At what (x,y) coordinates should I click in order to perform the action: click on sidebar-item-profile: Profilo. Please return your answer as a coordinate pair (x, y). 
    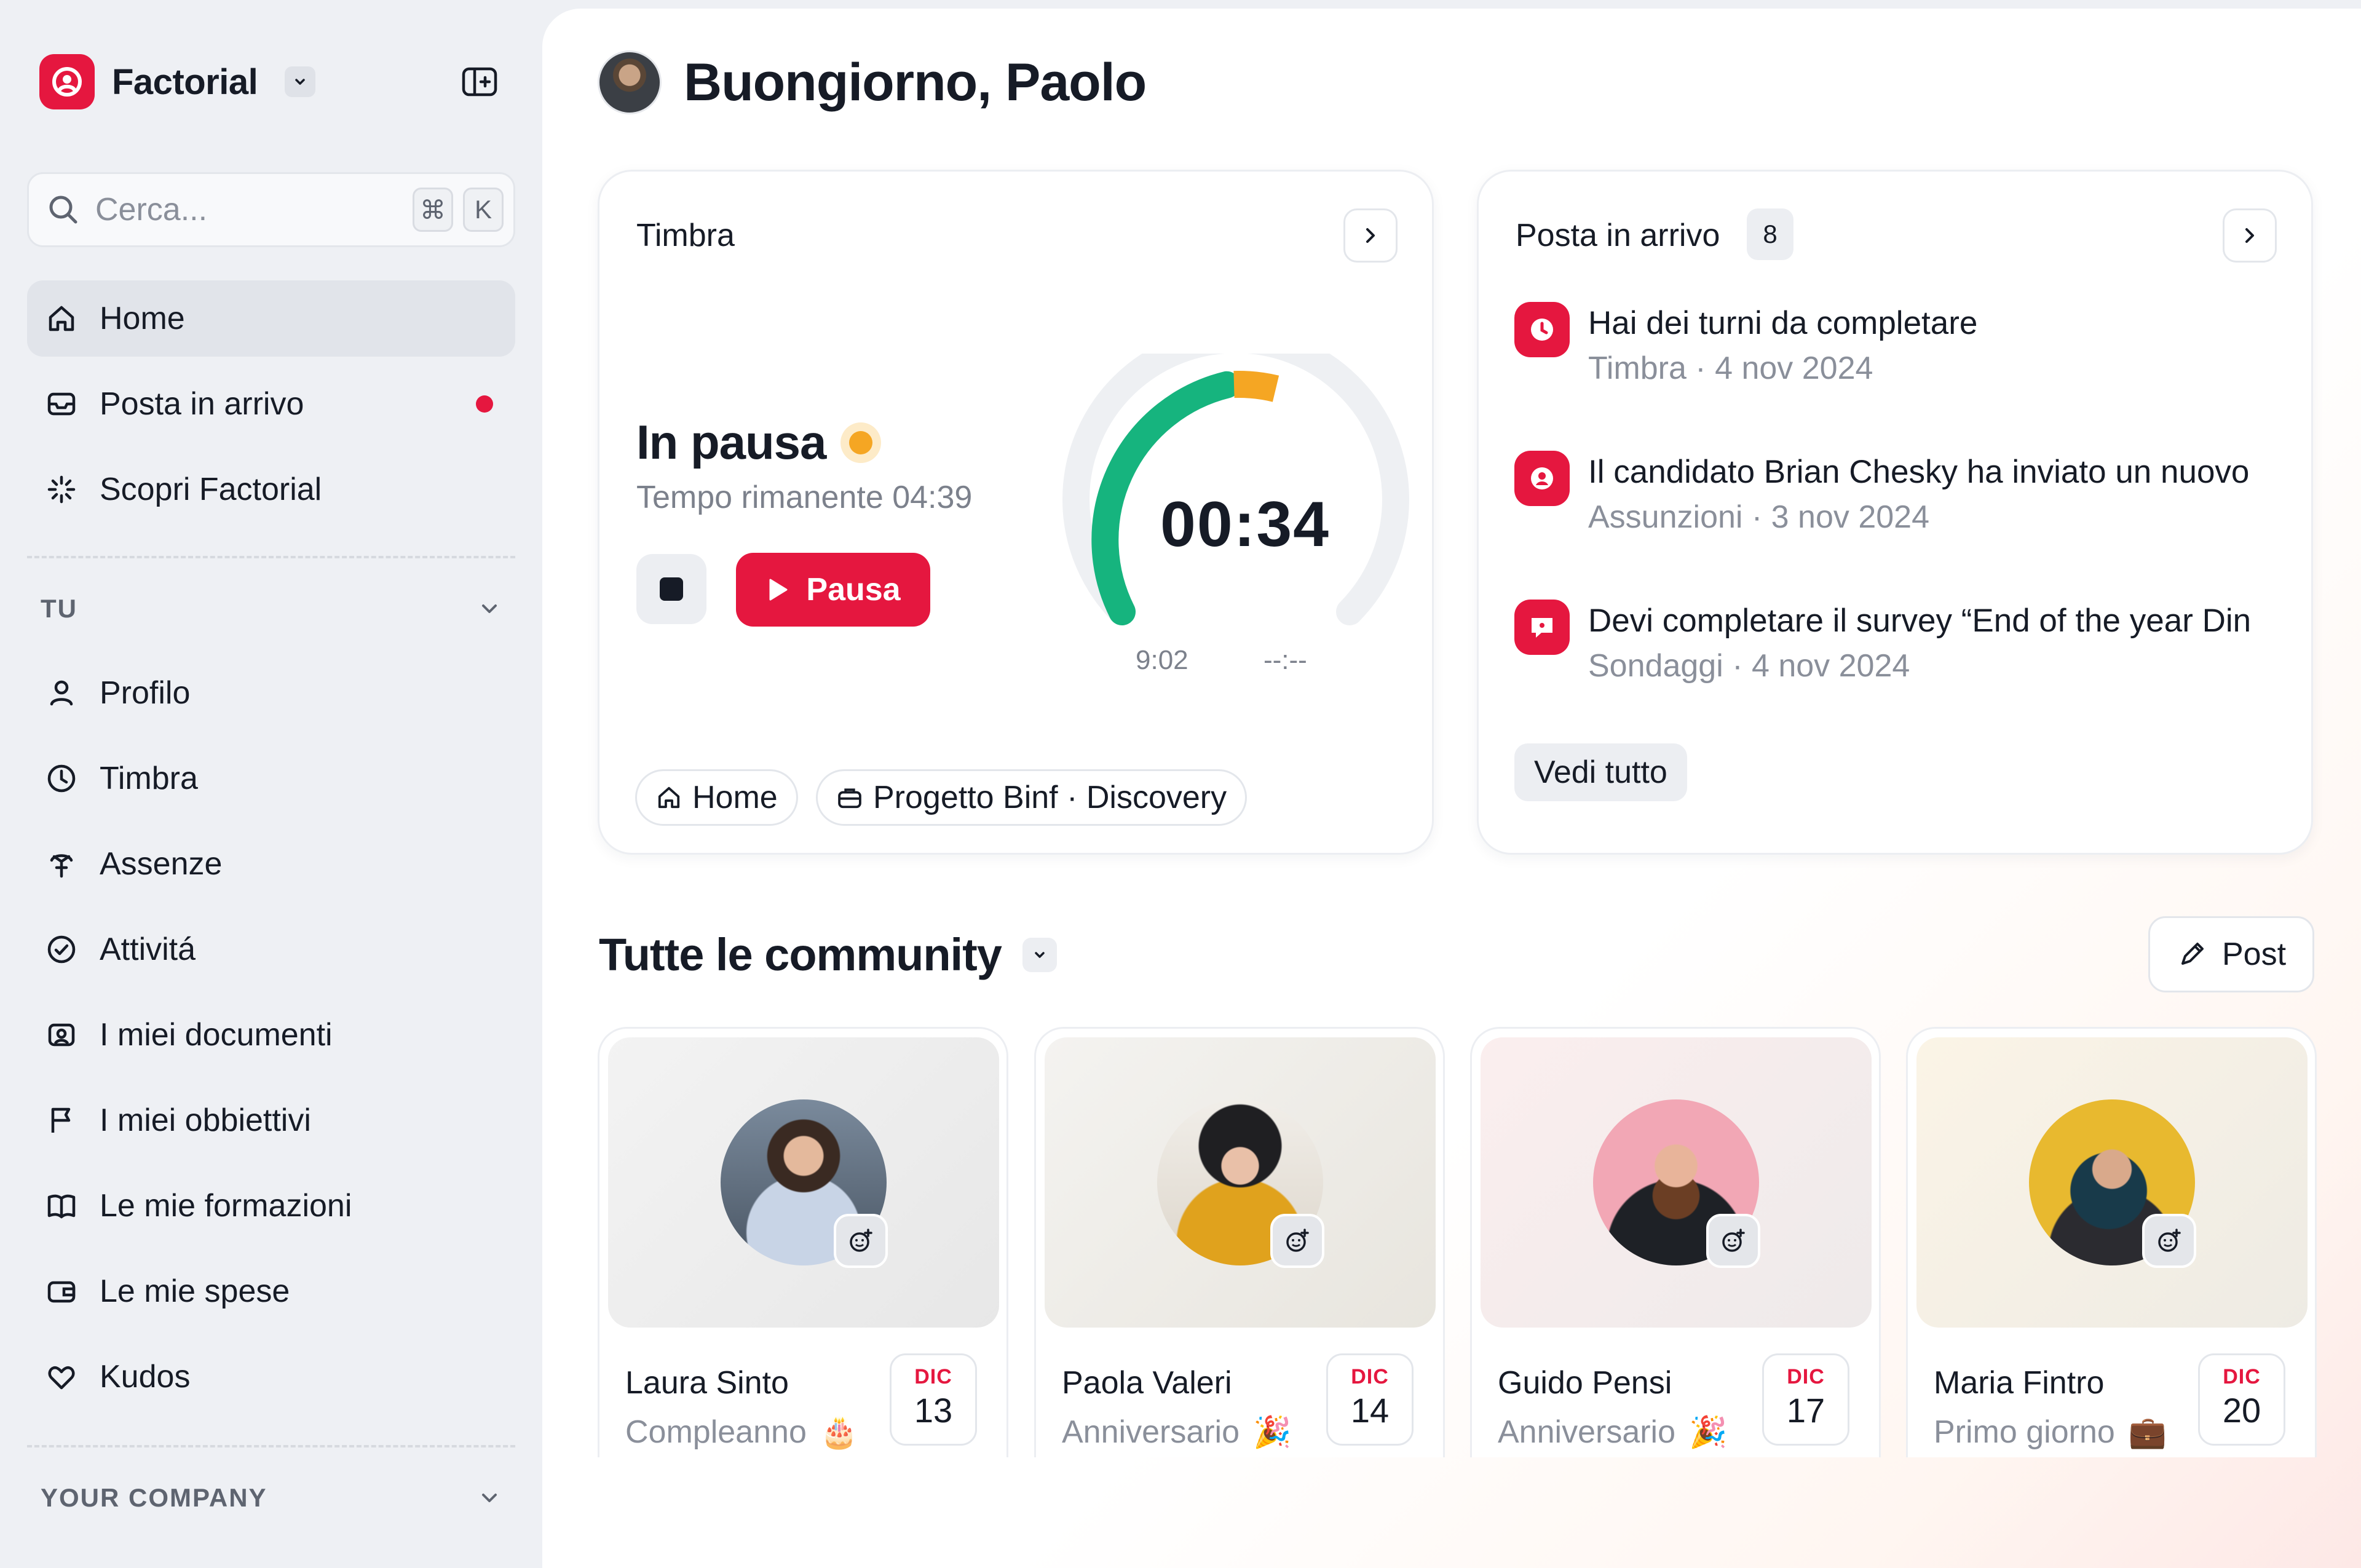
    Looking at the image, I should click on (271, 693).